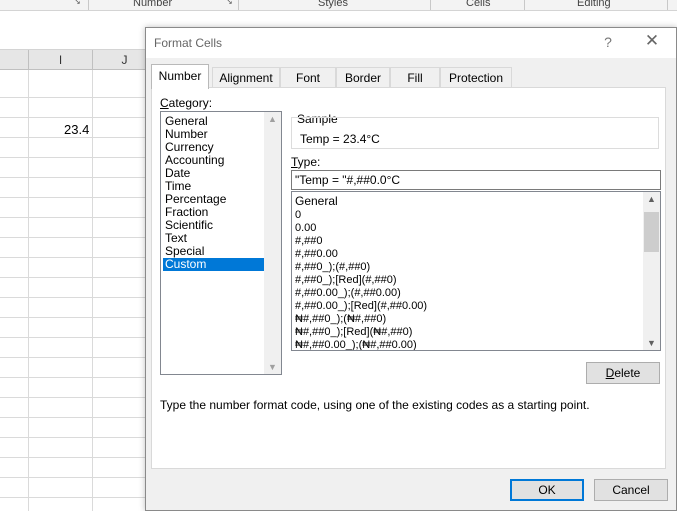 This screenshot has width=677, height=511. What do you see at coordinates (356, 344) in the screenshot?
I see `format-code-item: ₦#,##0.00_);(₦#,##0.00)` at bounding box center [356, 344].